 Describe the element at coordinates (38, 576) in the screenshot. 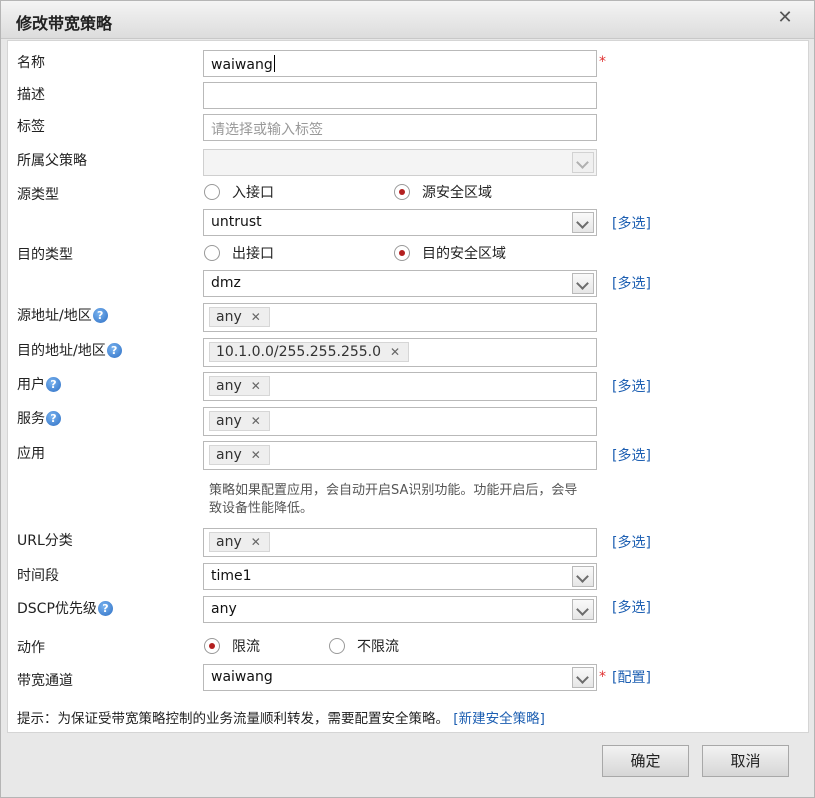

I see `schedule-label: 时间段` at that location.